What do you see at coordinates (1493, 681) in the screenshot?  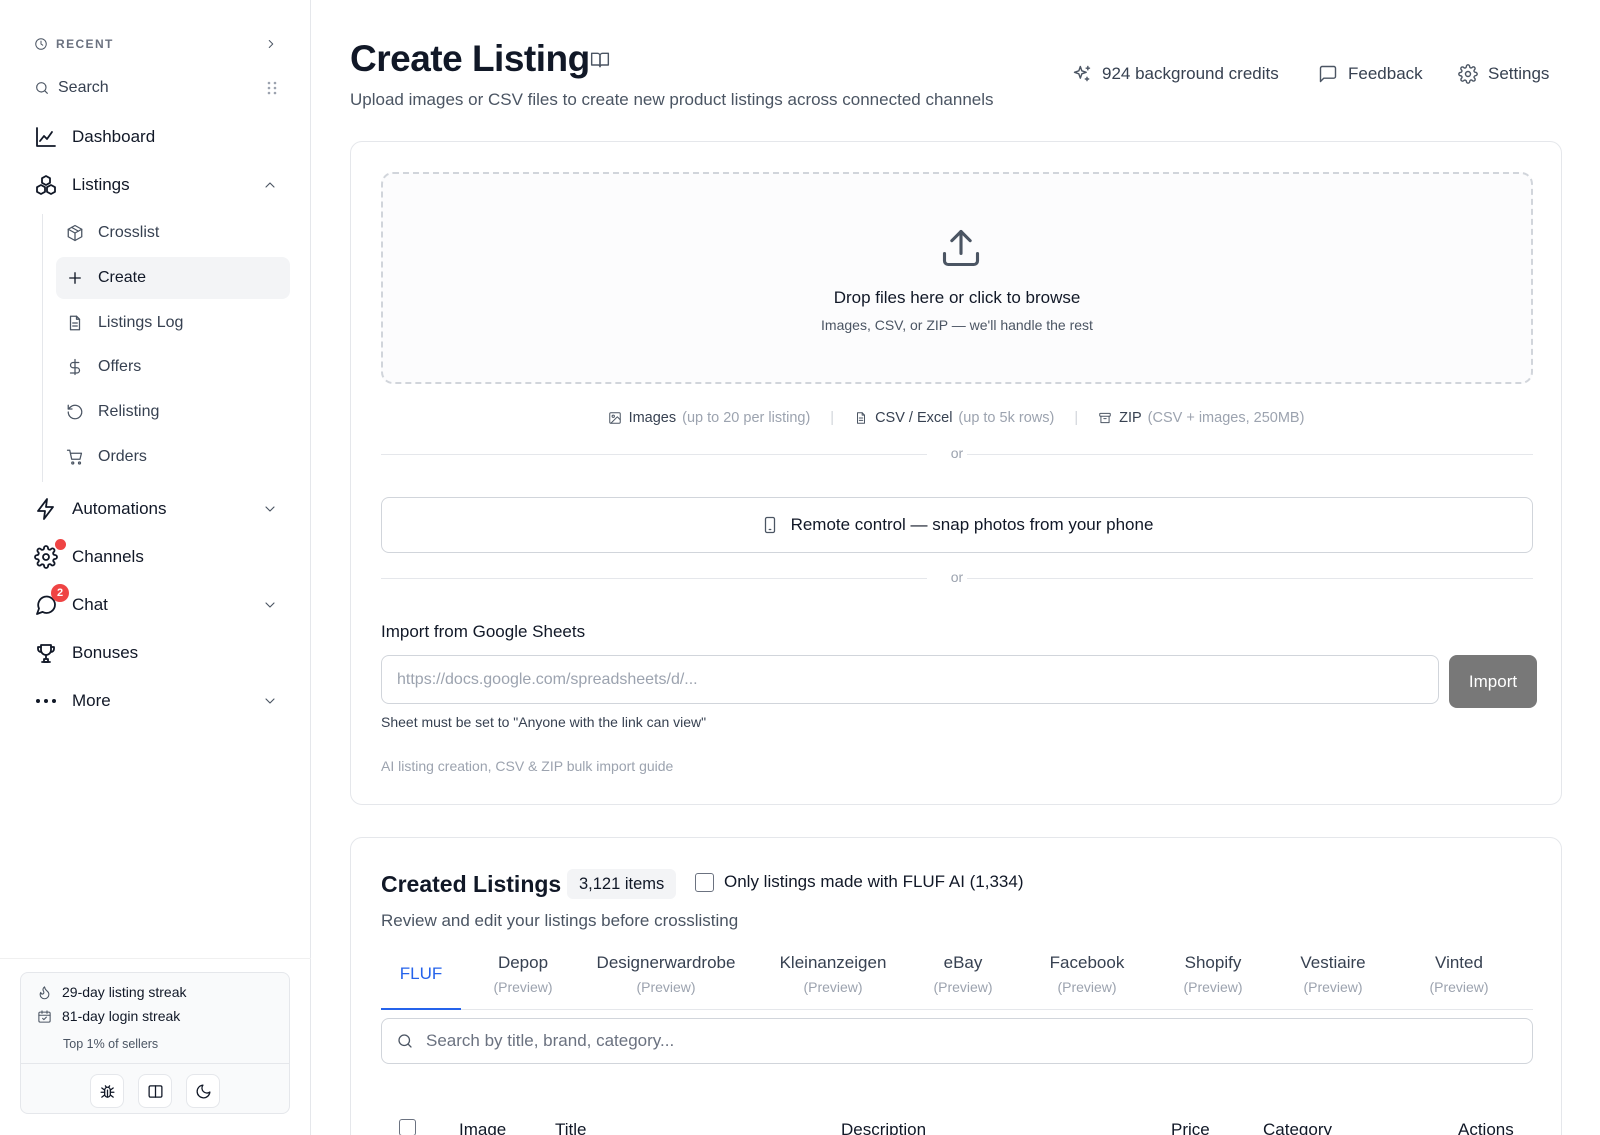 I see `import-button: Import` at bounding box center [1493, 681].